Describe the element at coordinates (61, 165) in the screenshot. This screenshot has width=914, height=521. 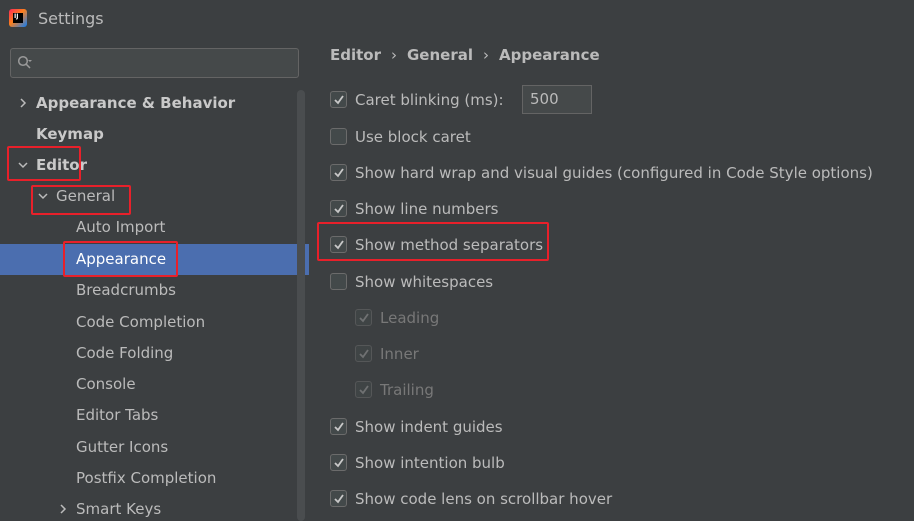
I see `tree-item-label: Editor` at that location.